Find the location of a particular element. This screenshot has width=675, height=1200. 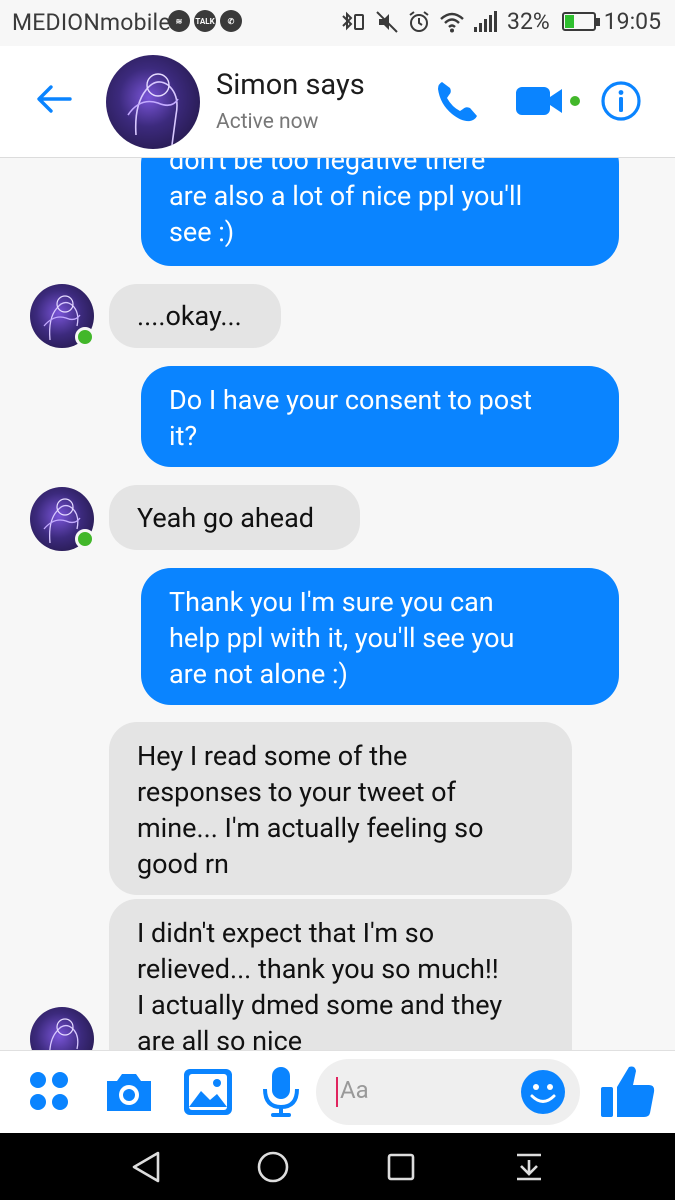

nav-home-icon is located at coordinates (273, 1167).